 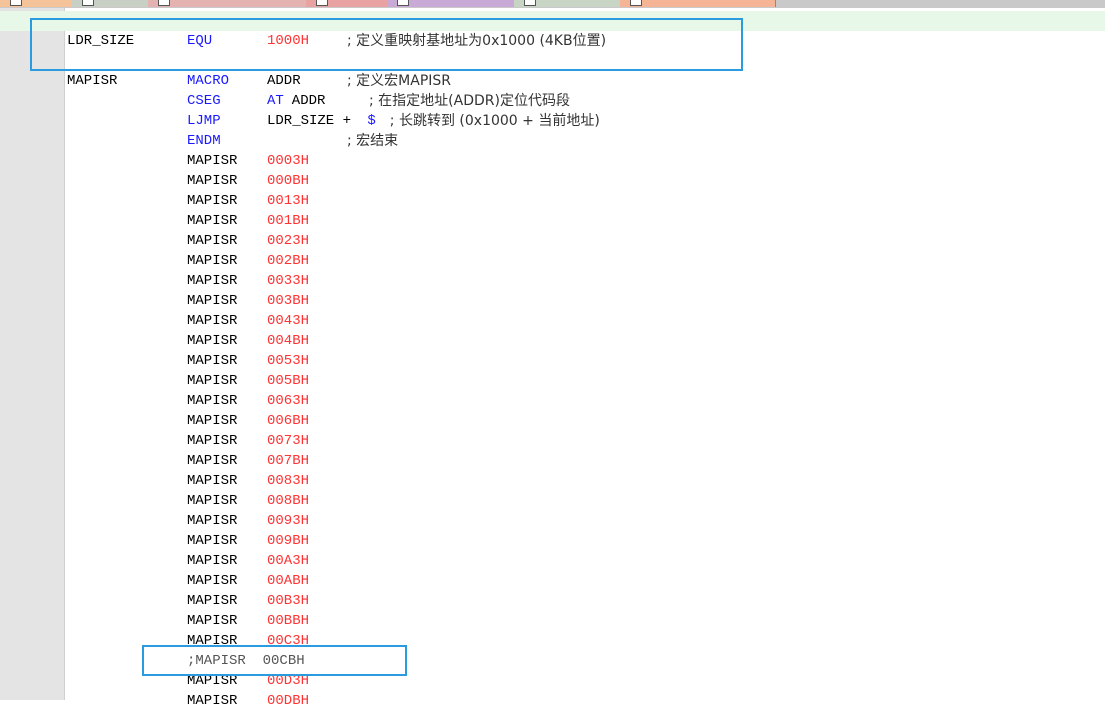 I want to click on code-line: MAPISR 000BH, so click(x=552, y=181).